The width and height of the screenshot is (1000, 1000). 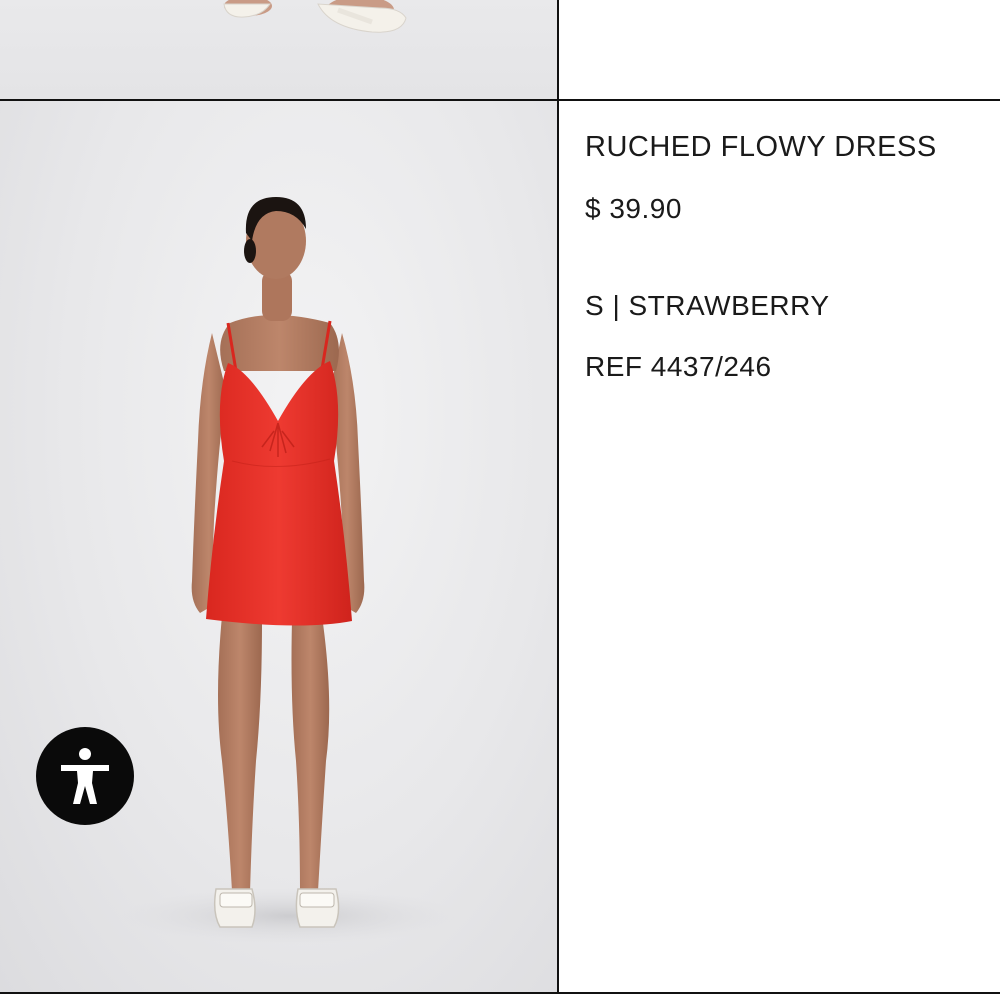 What do you see at coordinates (633, 208) in the screenshot?
I see `product-price: $ 39.90` at bounding box center [633, 208].